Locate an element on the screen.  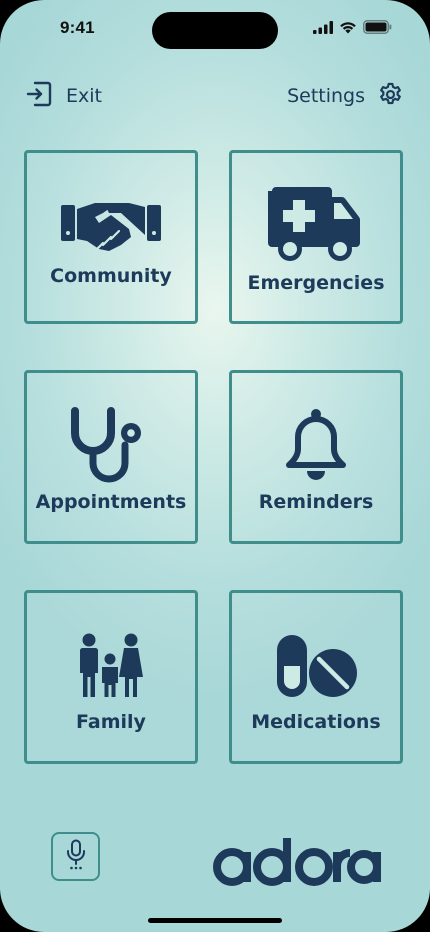
tile-label: Community is located at coordinates (111, 276).